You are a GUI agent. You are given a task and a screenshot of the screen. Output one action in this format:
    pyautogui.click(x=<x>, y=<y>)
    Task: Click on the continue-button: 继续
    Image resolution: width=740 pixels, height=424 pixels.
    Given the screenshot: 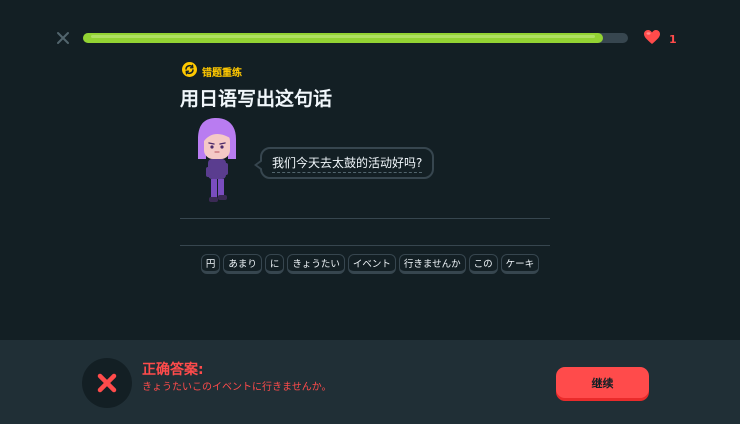 What is the action you would take?
    pyautogui.click(x=602, y=382)
    